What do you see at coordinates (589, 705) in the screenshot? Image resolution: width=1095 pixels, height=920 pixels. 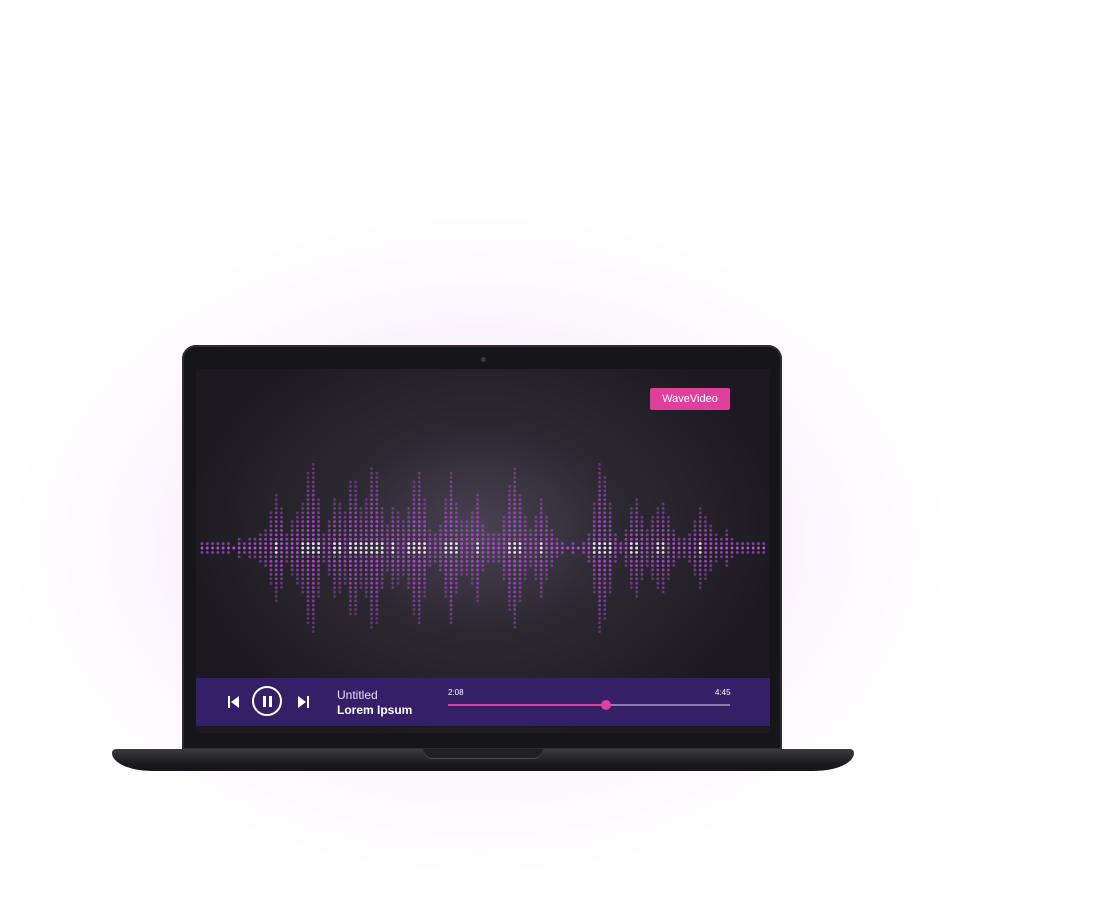 I see `progress-slider` at bounding box center [589, 705].